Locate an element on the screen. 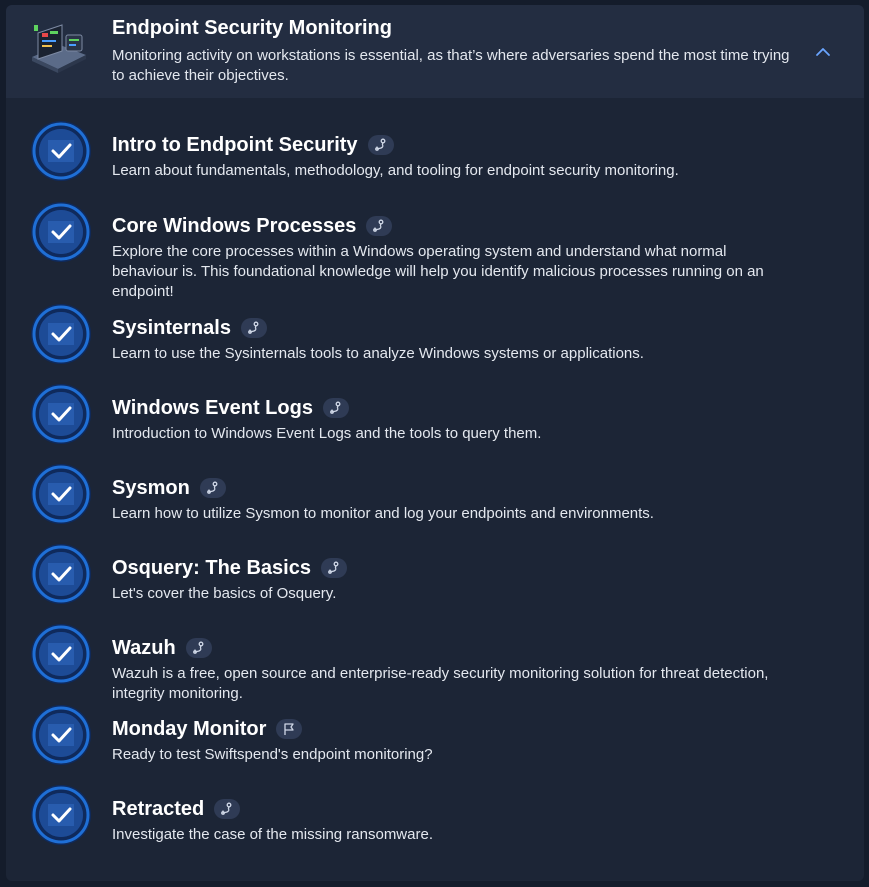  room-title-row: Windows Event Logs is located at coordinates (230, 408).